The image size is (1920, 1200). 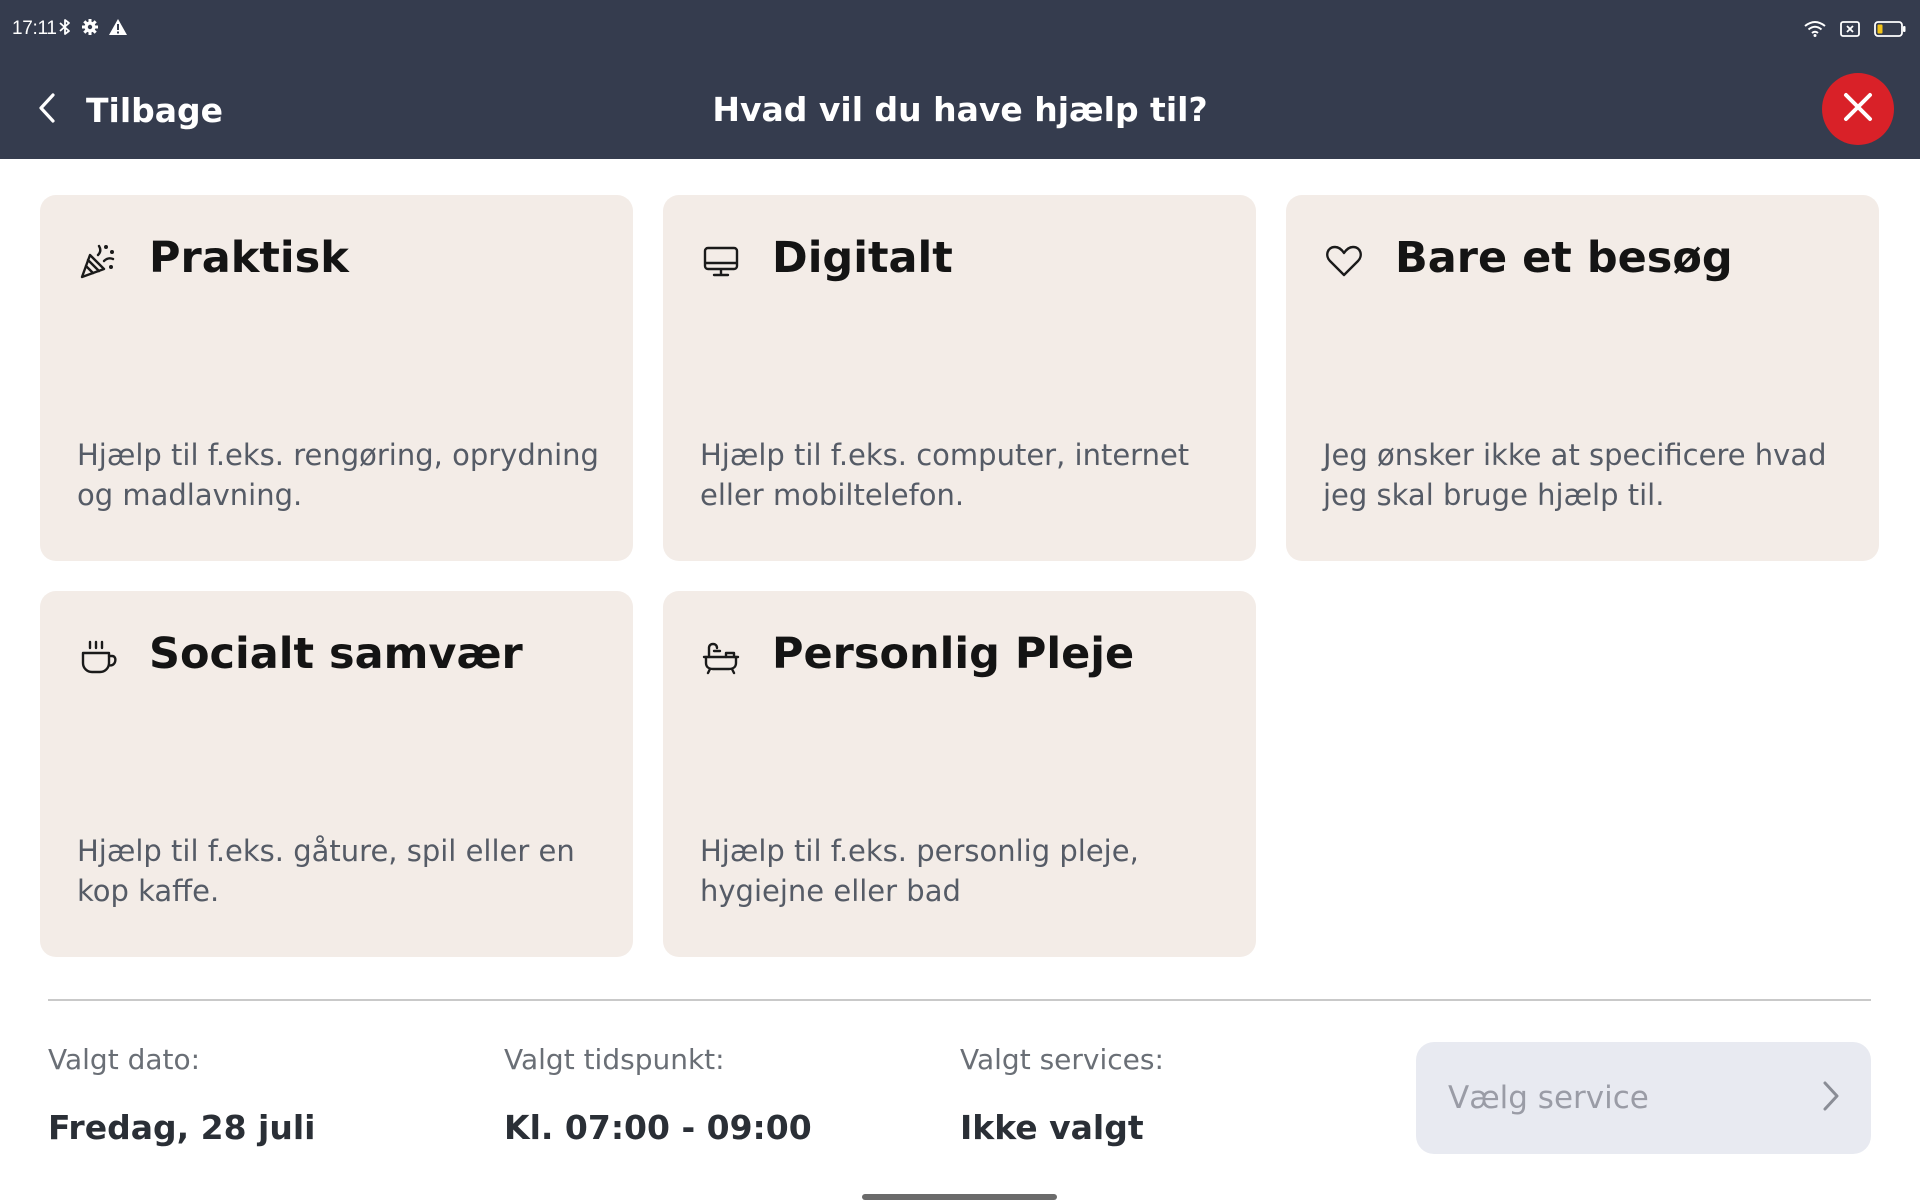 What do you see at coordinates (155, 110) in the screenshot?
I see `back-label: Tilbage` at bounding box center [155, 110].